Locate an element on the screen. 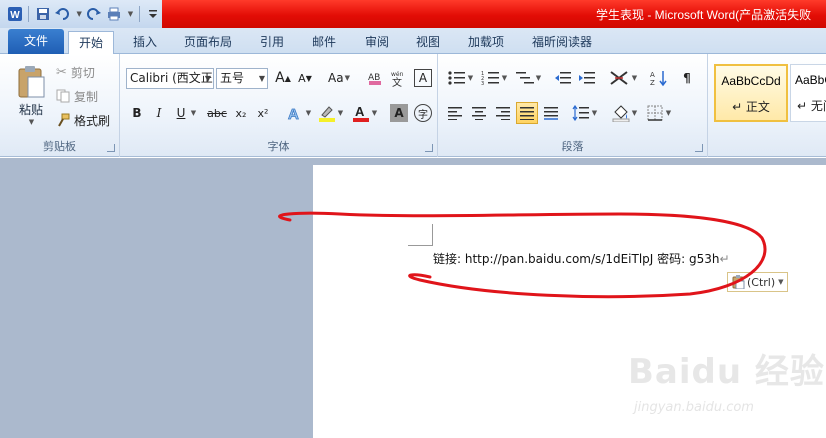 The width and height of the screenshot is (826, 438). font-size-combo: 五号 ▼ is located at coordinates (242, 78).